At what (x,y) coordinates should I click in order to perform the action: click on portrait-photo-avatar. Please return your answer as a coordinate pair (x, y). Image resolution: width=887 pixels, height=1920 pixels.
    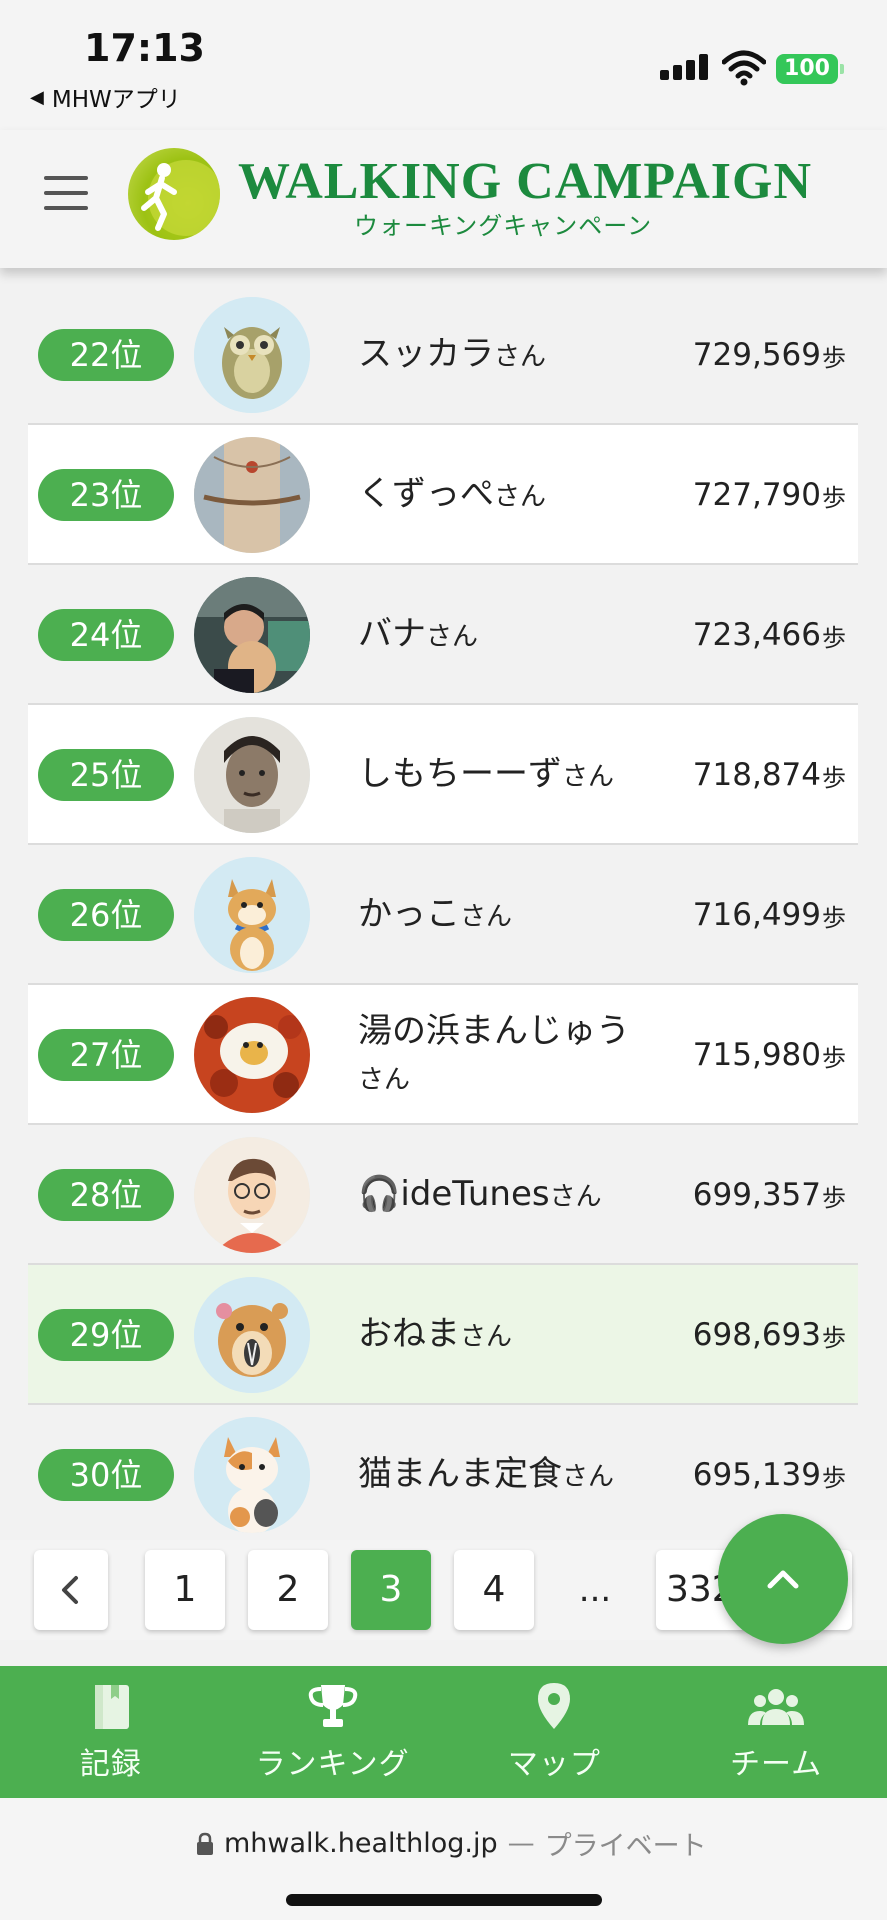
    Looking at the image, I should click on (252, 775).